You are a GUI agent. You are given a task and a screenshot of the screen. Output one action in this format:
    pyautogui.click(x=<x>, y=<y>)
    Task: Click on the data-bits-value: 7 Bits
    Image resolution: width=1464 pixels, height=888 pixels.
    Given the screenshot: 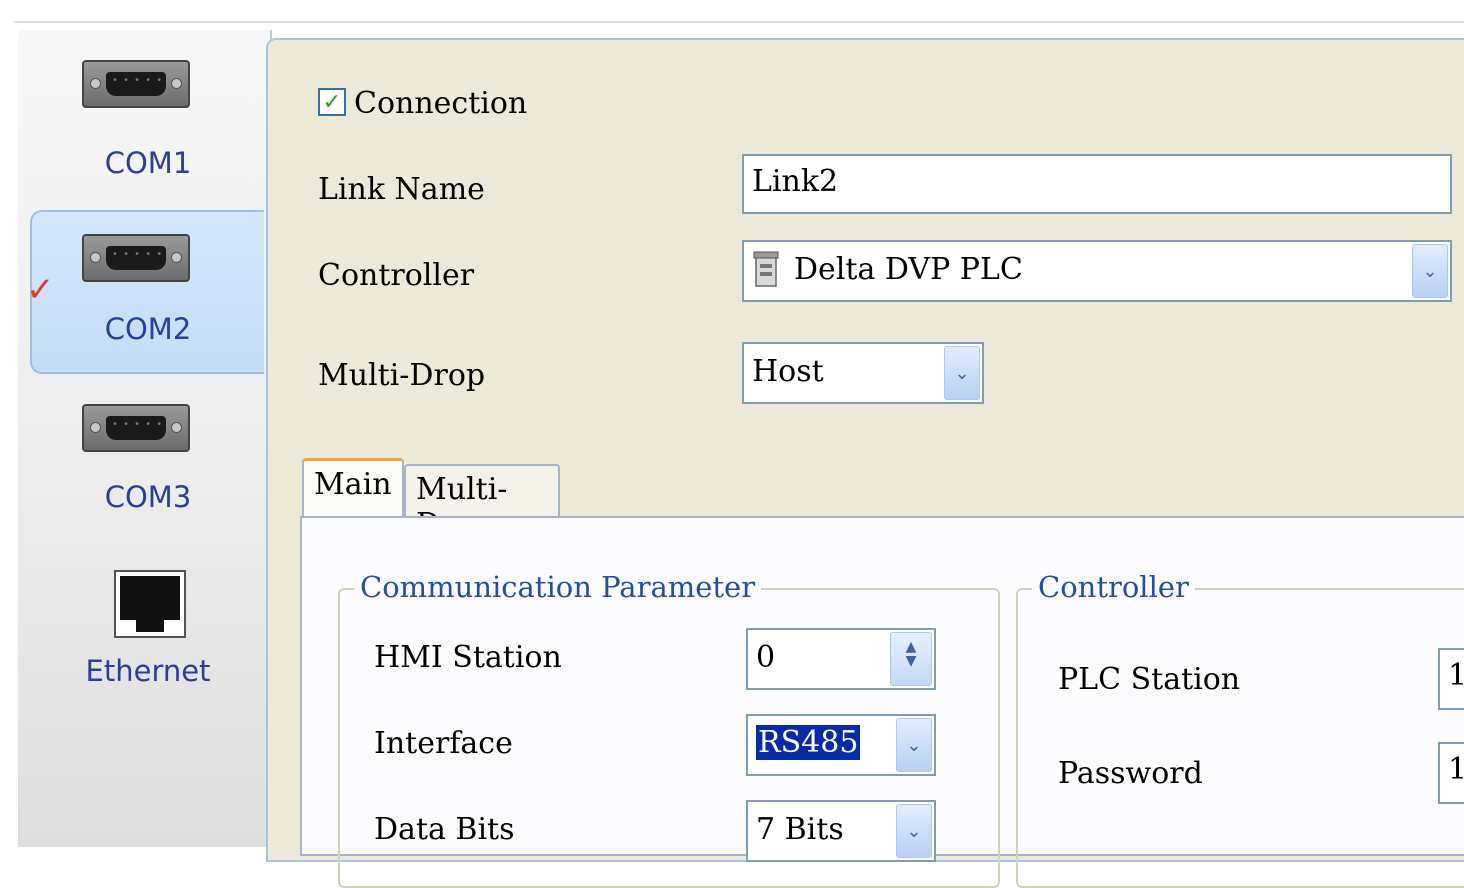 What is the action you would take?
    pyautogui.click(x=800, y=829)
    